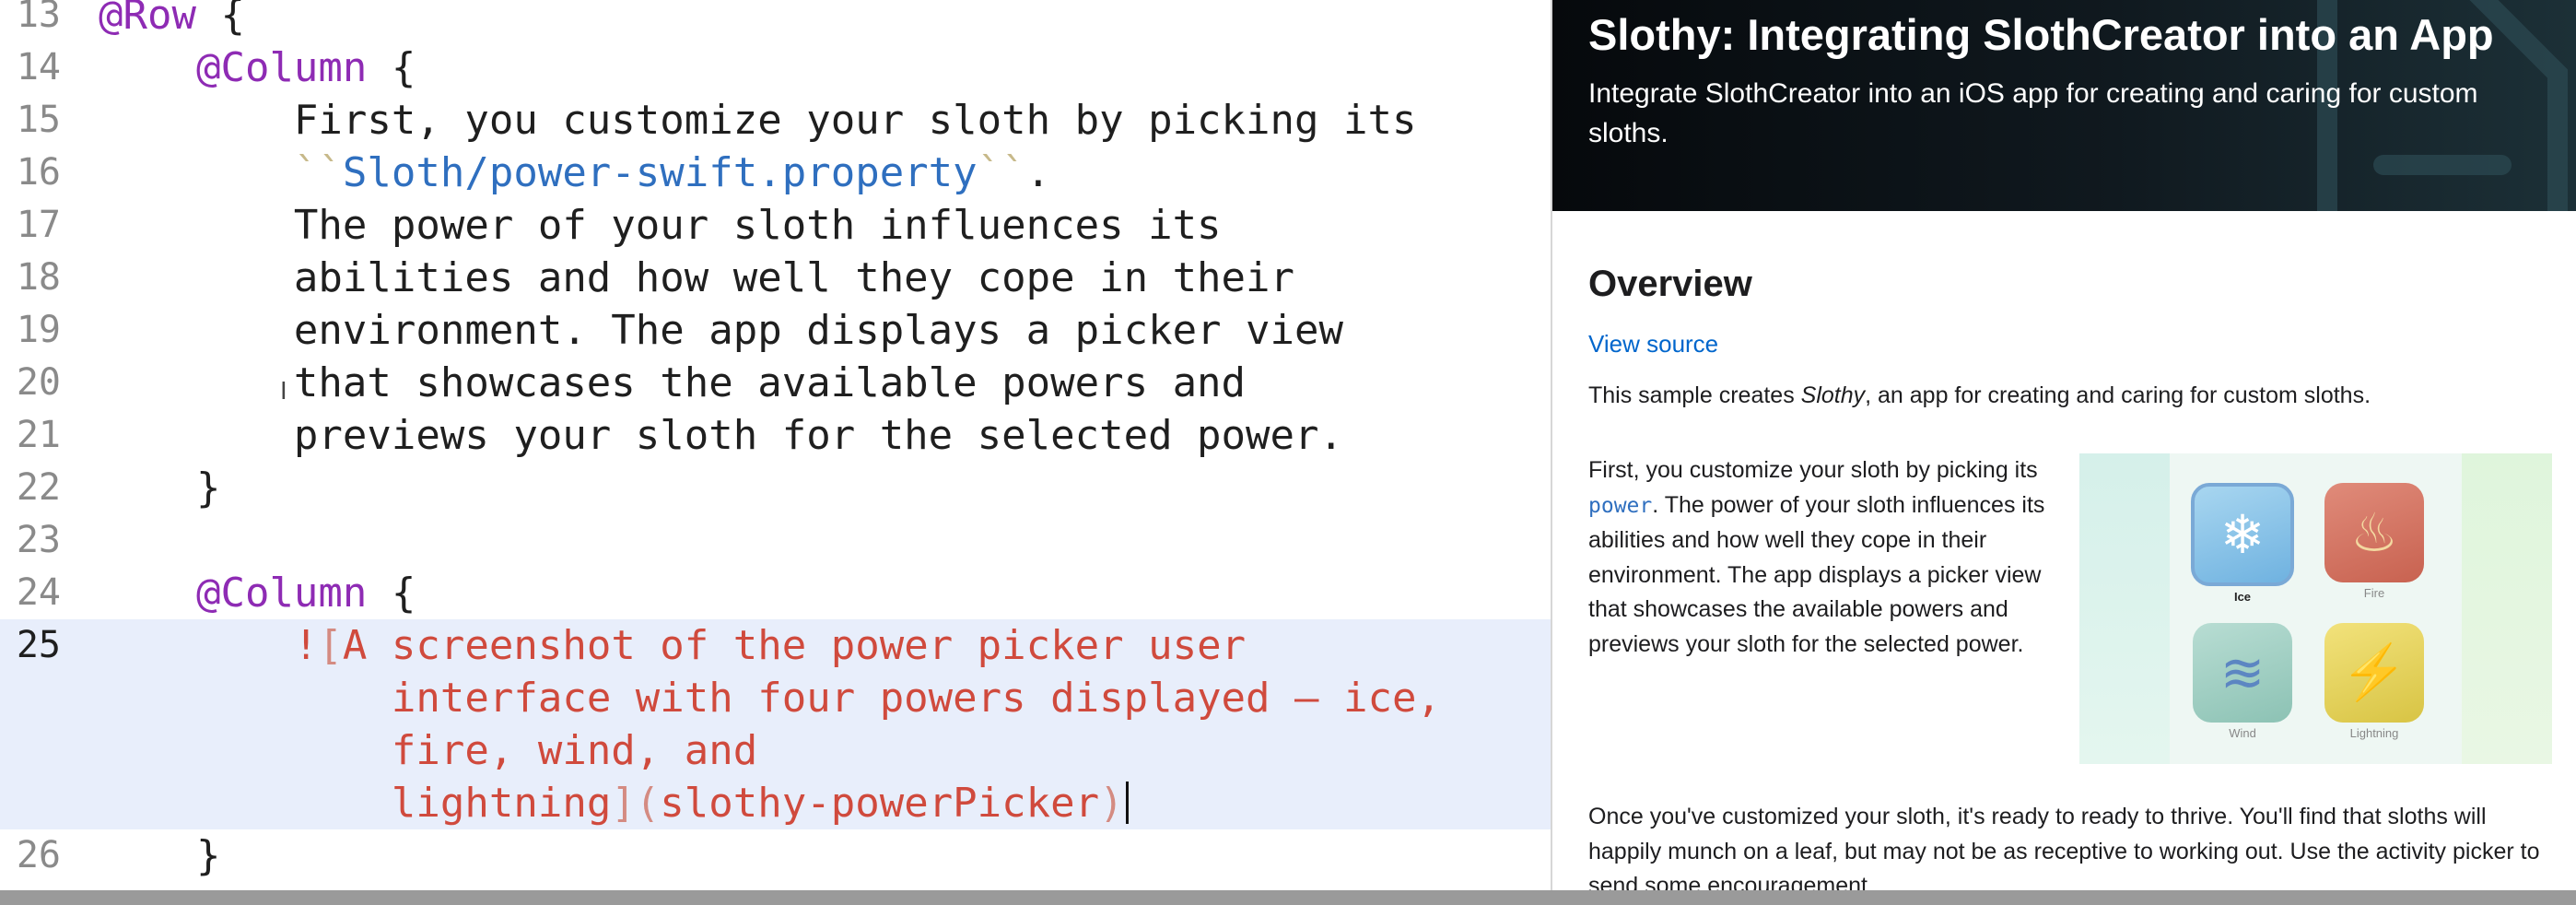  I want to click on overview-heading: Overview, so click(1670, 284).